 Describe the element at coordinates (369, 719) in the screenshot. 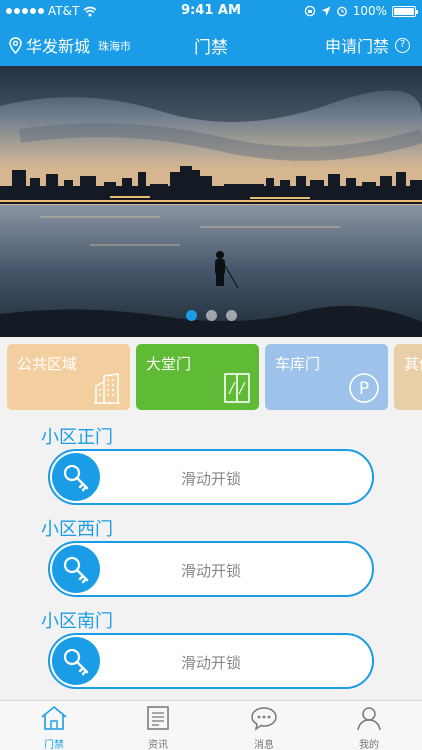

I see `profile-icon` at that location.